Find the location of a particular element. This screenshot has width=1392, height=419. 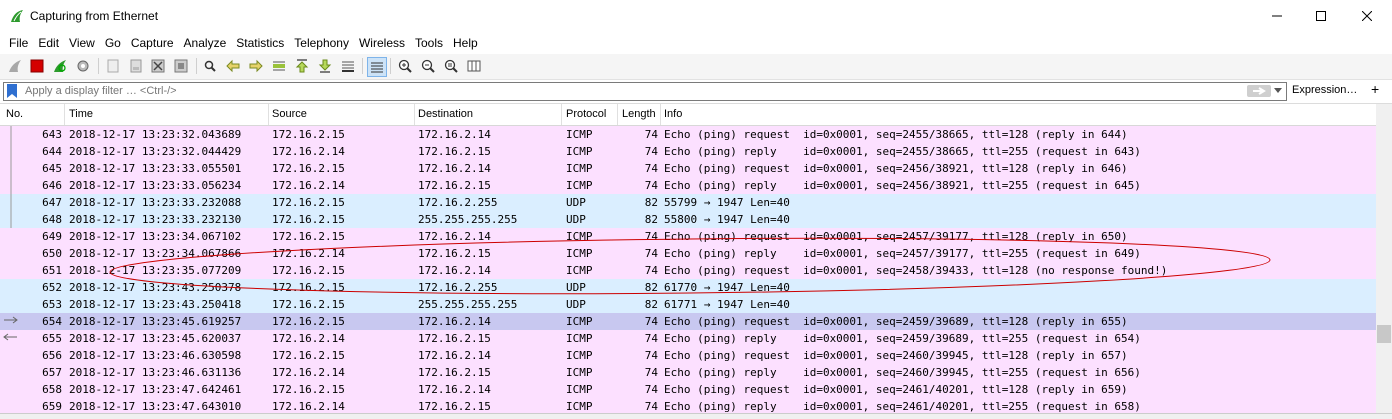

colorize-button is located at coordinates (377, 67).